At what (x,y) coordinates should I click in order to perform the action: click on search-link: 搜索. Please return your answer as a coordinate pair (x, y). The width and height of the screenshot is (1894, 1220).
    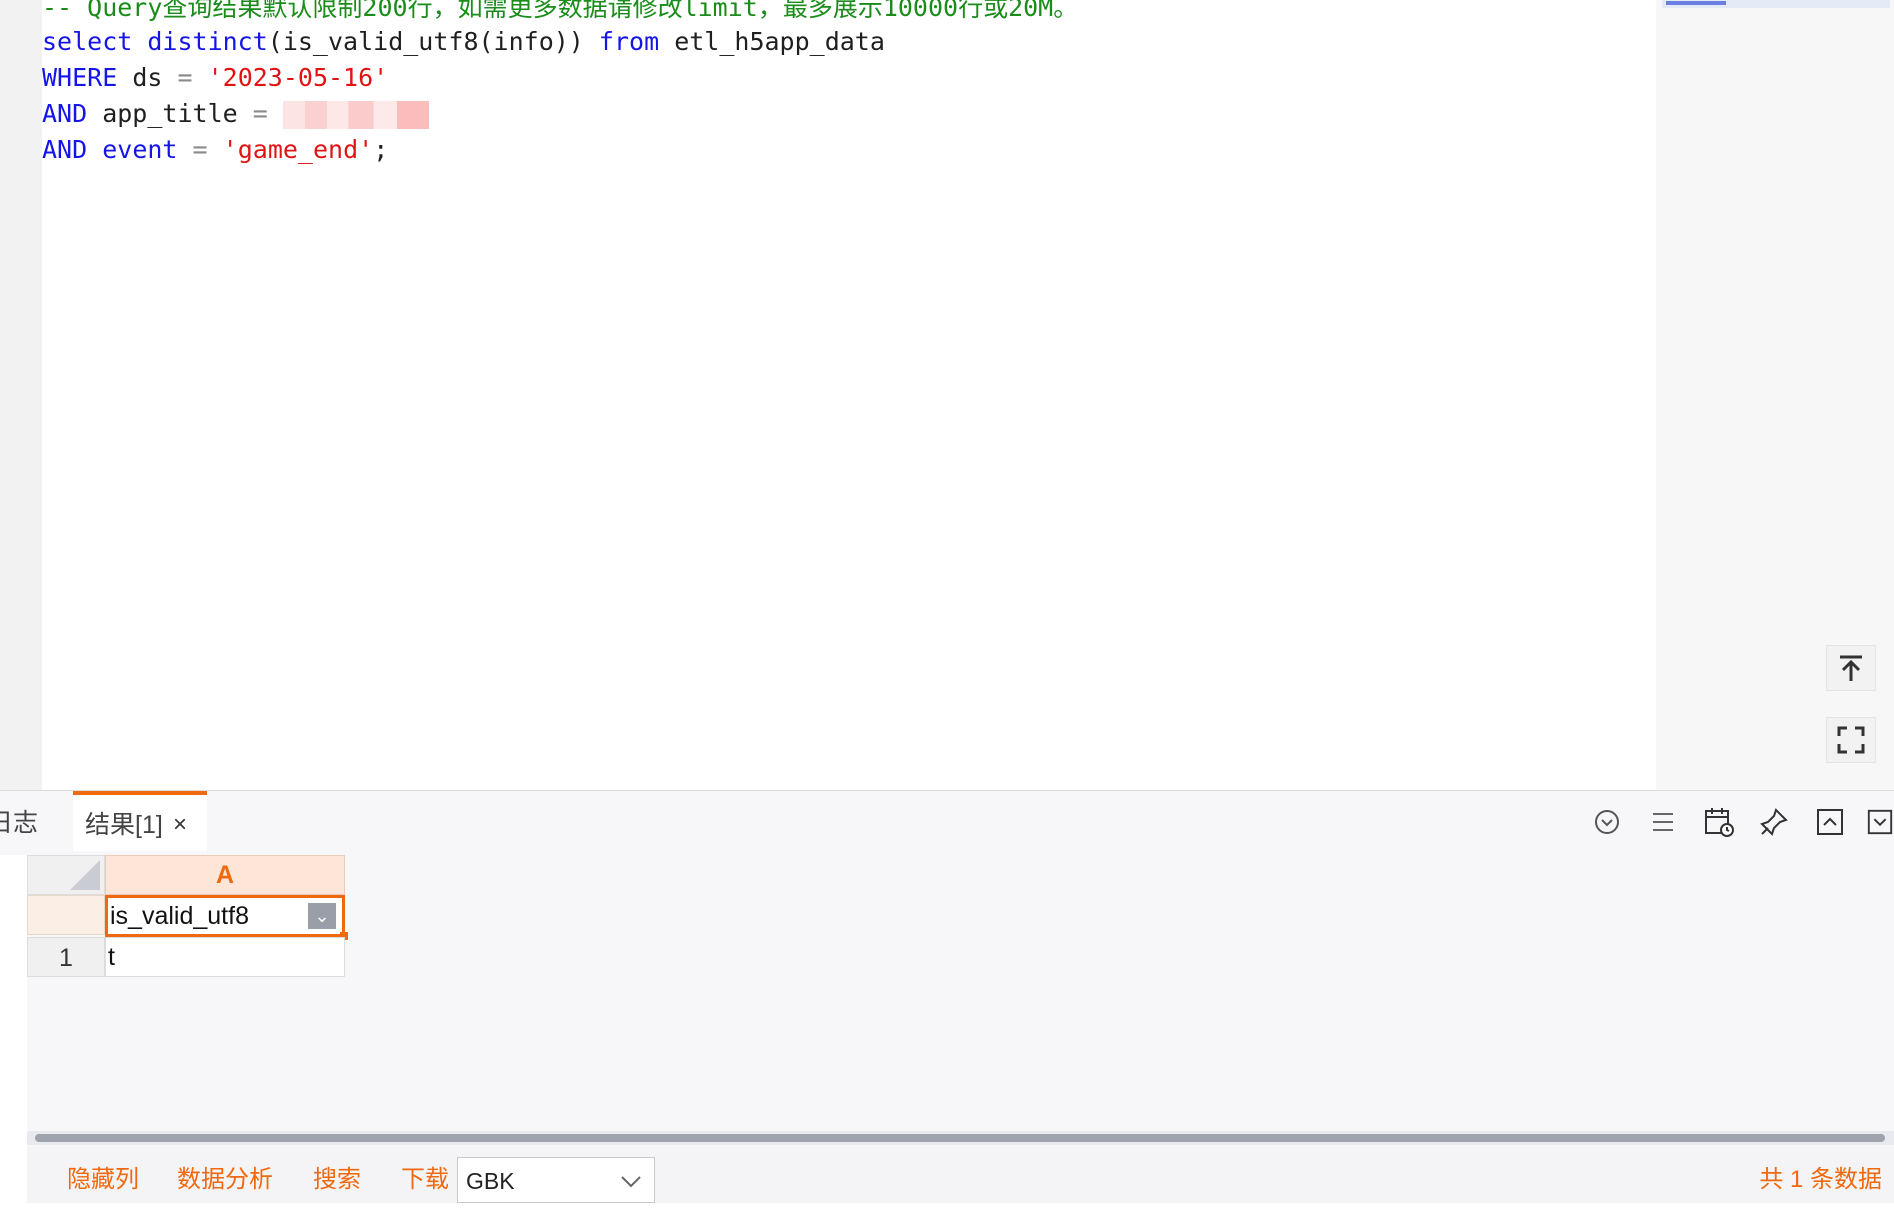
    Looking at the image, I should click on (337, 1175).